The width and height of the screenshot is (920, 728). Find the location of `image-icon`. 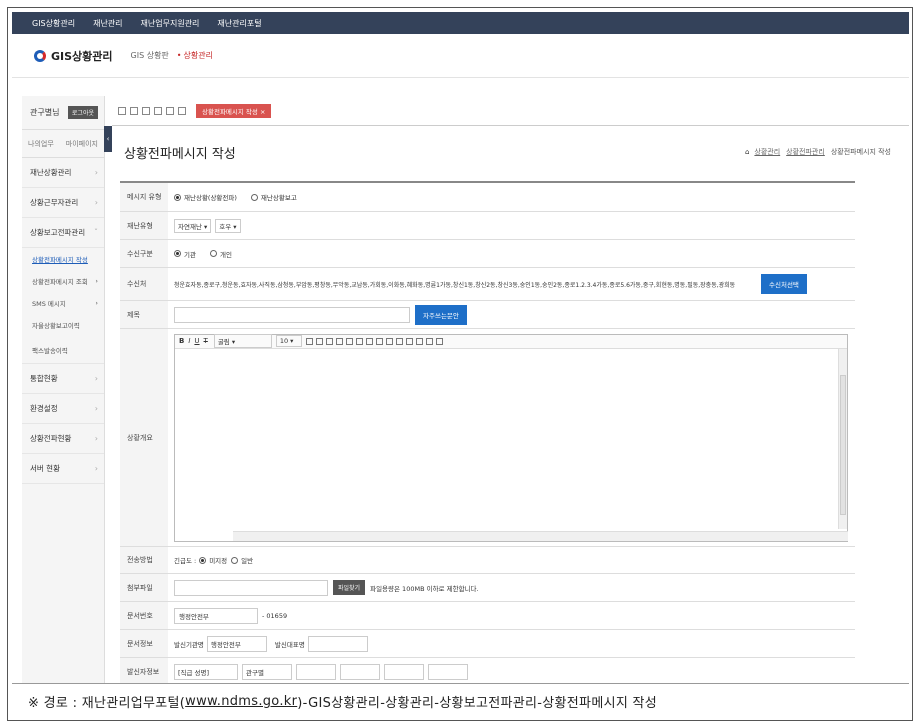

image-icon is located at coordinates (409, 341).